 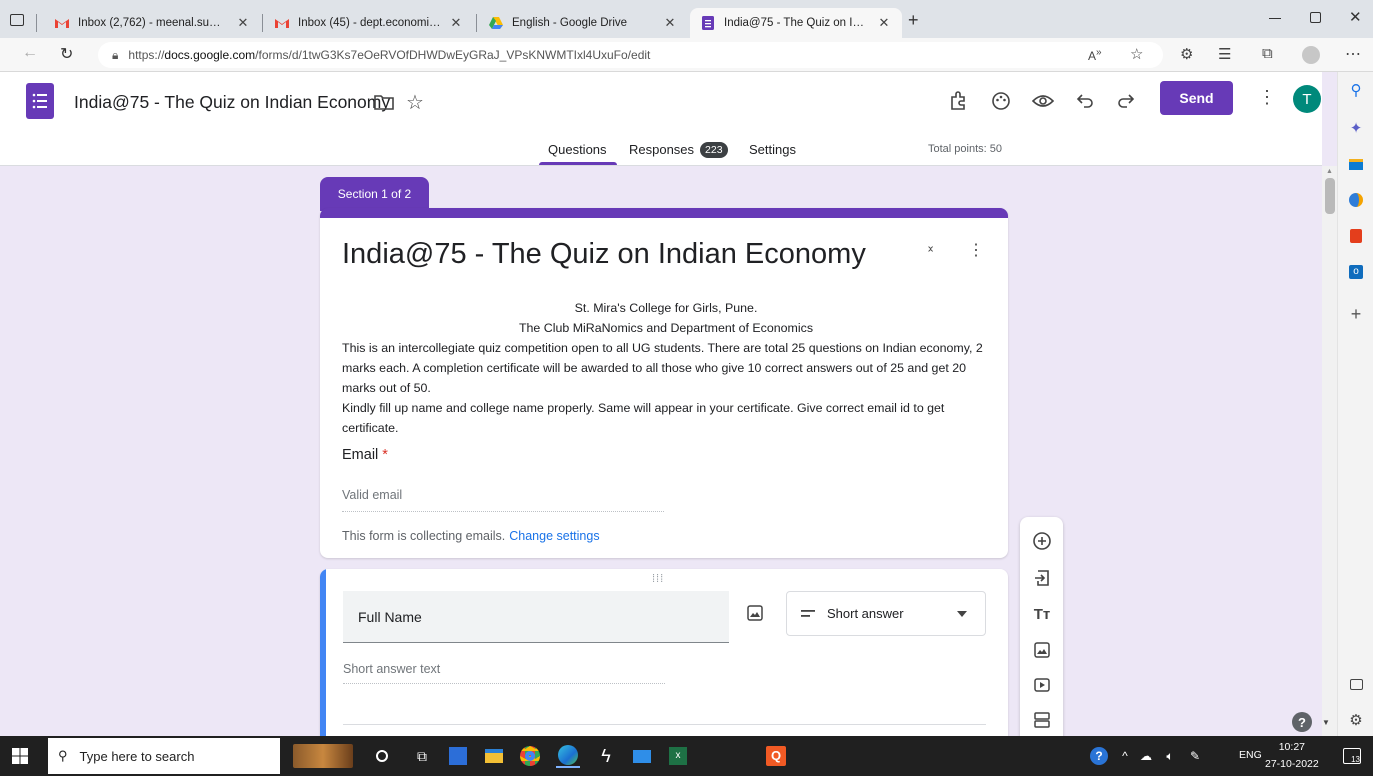 I want to click on notifications-icon: 13, so click(x=1352, y=756).